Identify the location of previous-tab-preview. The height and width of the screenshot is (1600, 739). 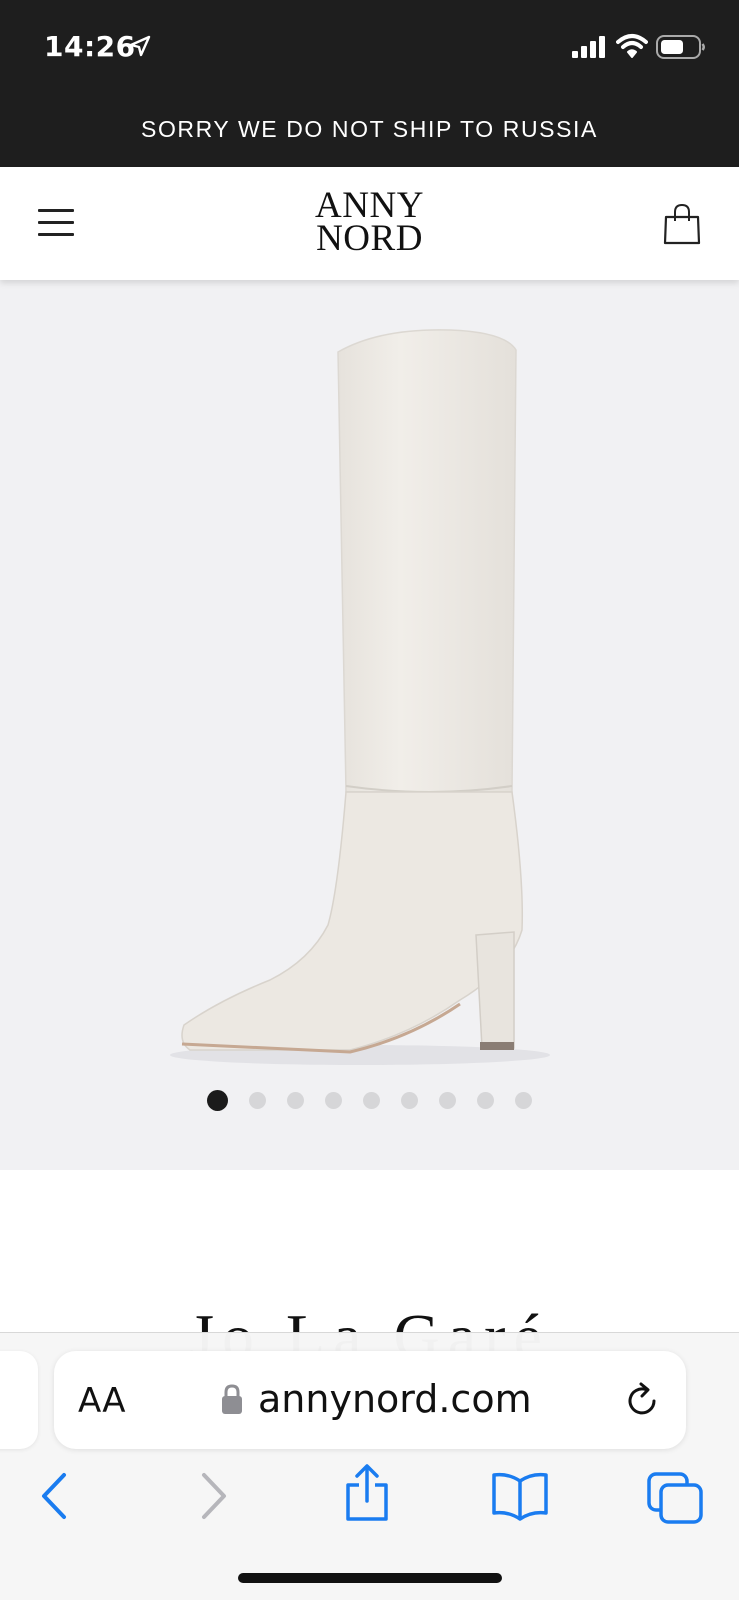
(19, 1400).